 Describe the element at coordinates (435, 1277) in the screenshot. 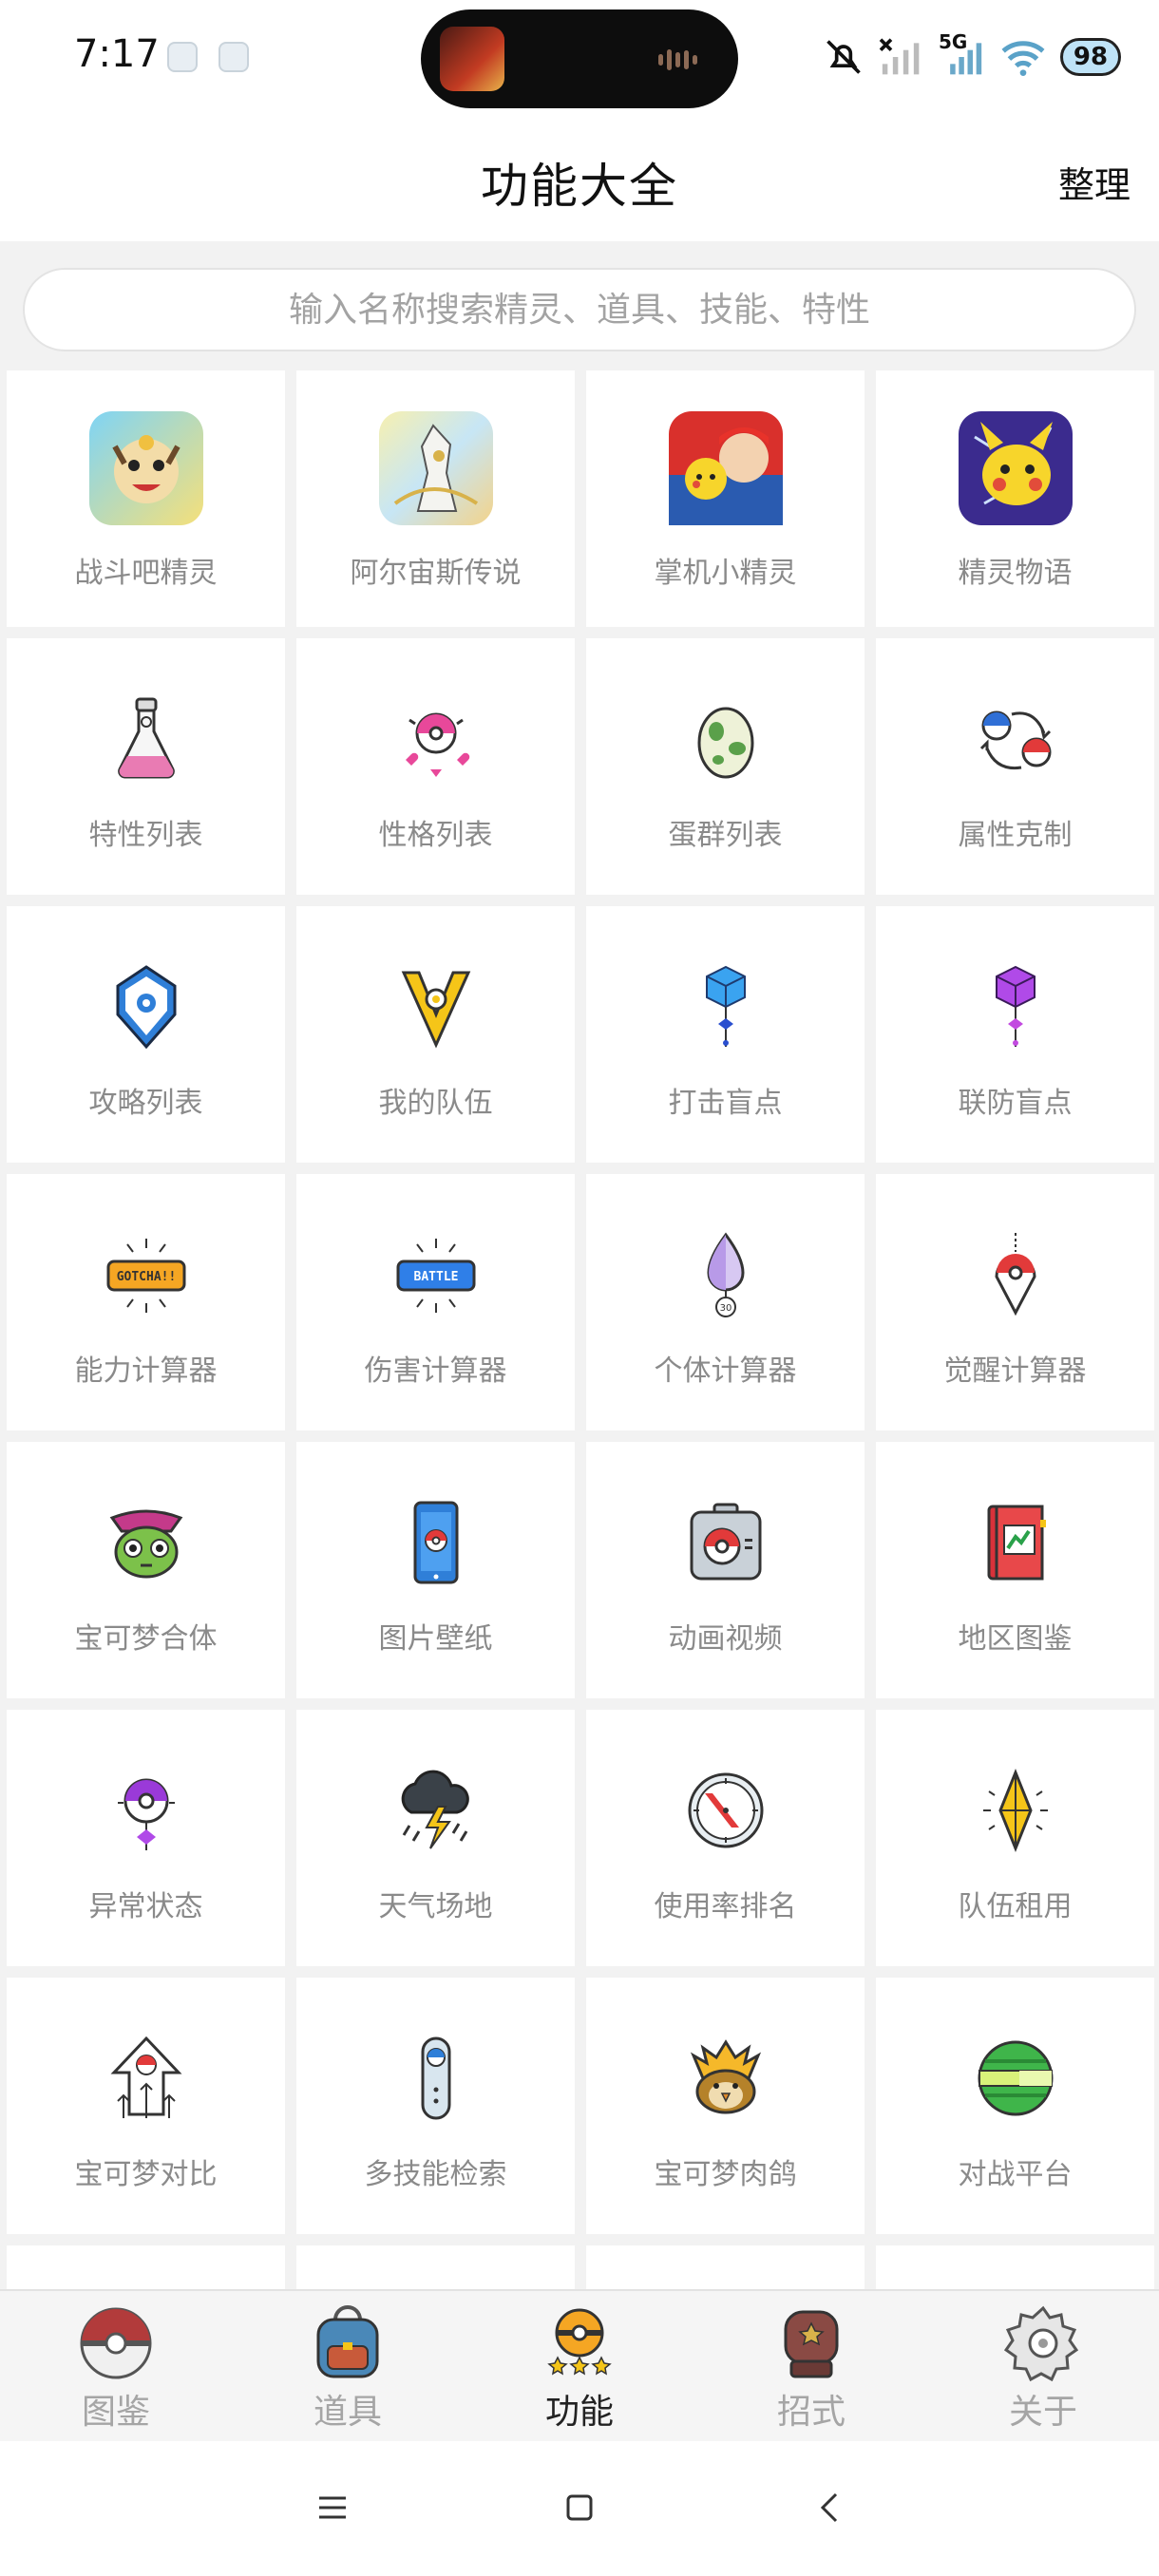

I see `svg-text: BATTLE` at that location.